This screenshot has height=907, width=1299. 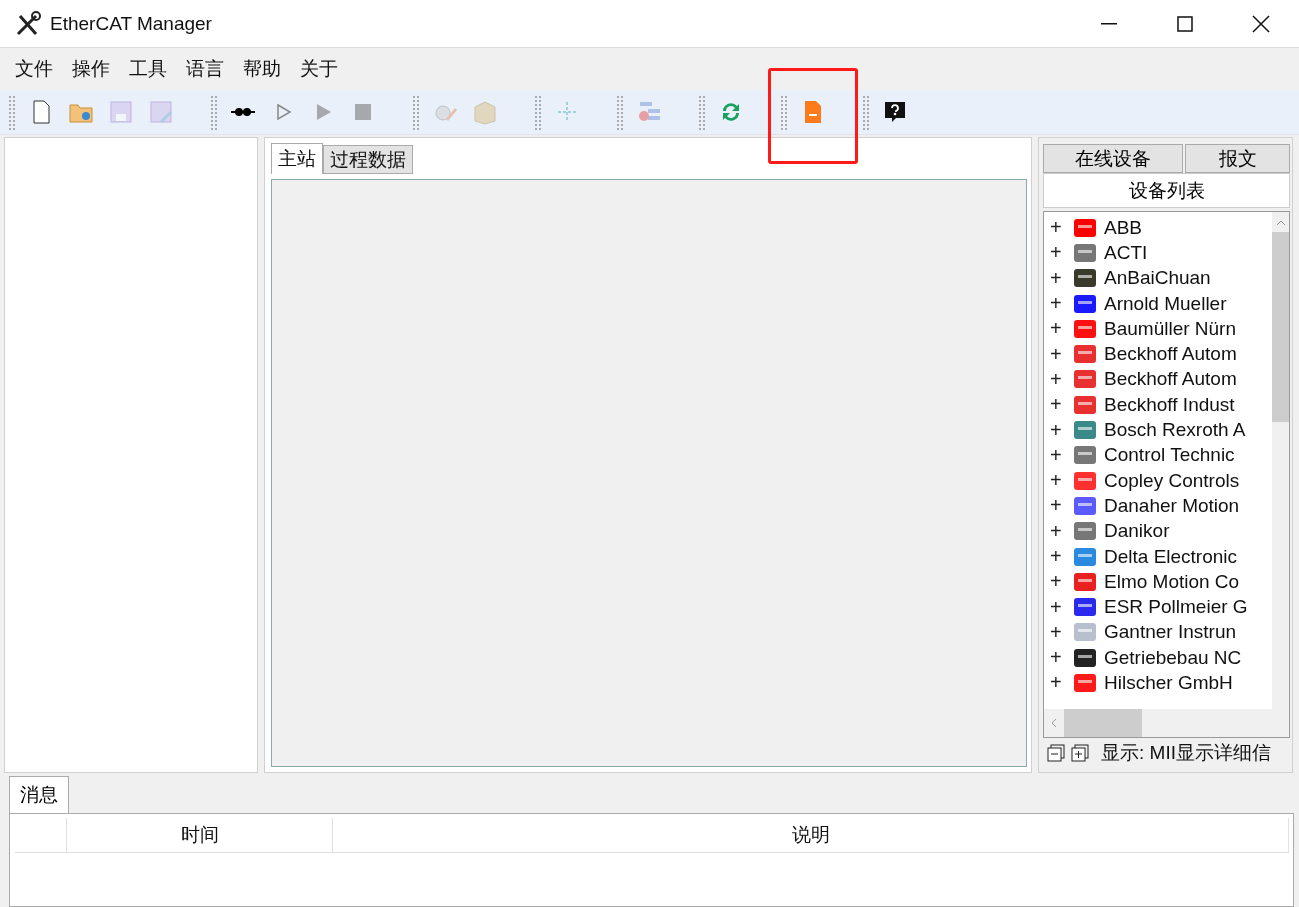 I want to click on display-mode-label: 显示: MII显示详细信, so click(x=1186, y=753).